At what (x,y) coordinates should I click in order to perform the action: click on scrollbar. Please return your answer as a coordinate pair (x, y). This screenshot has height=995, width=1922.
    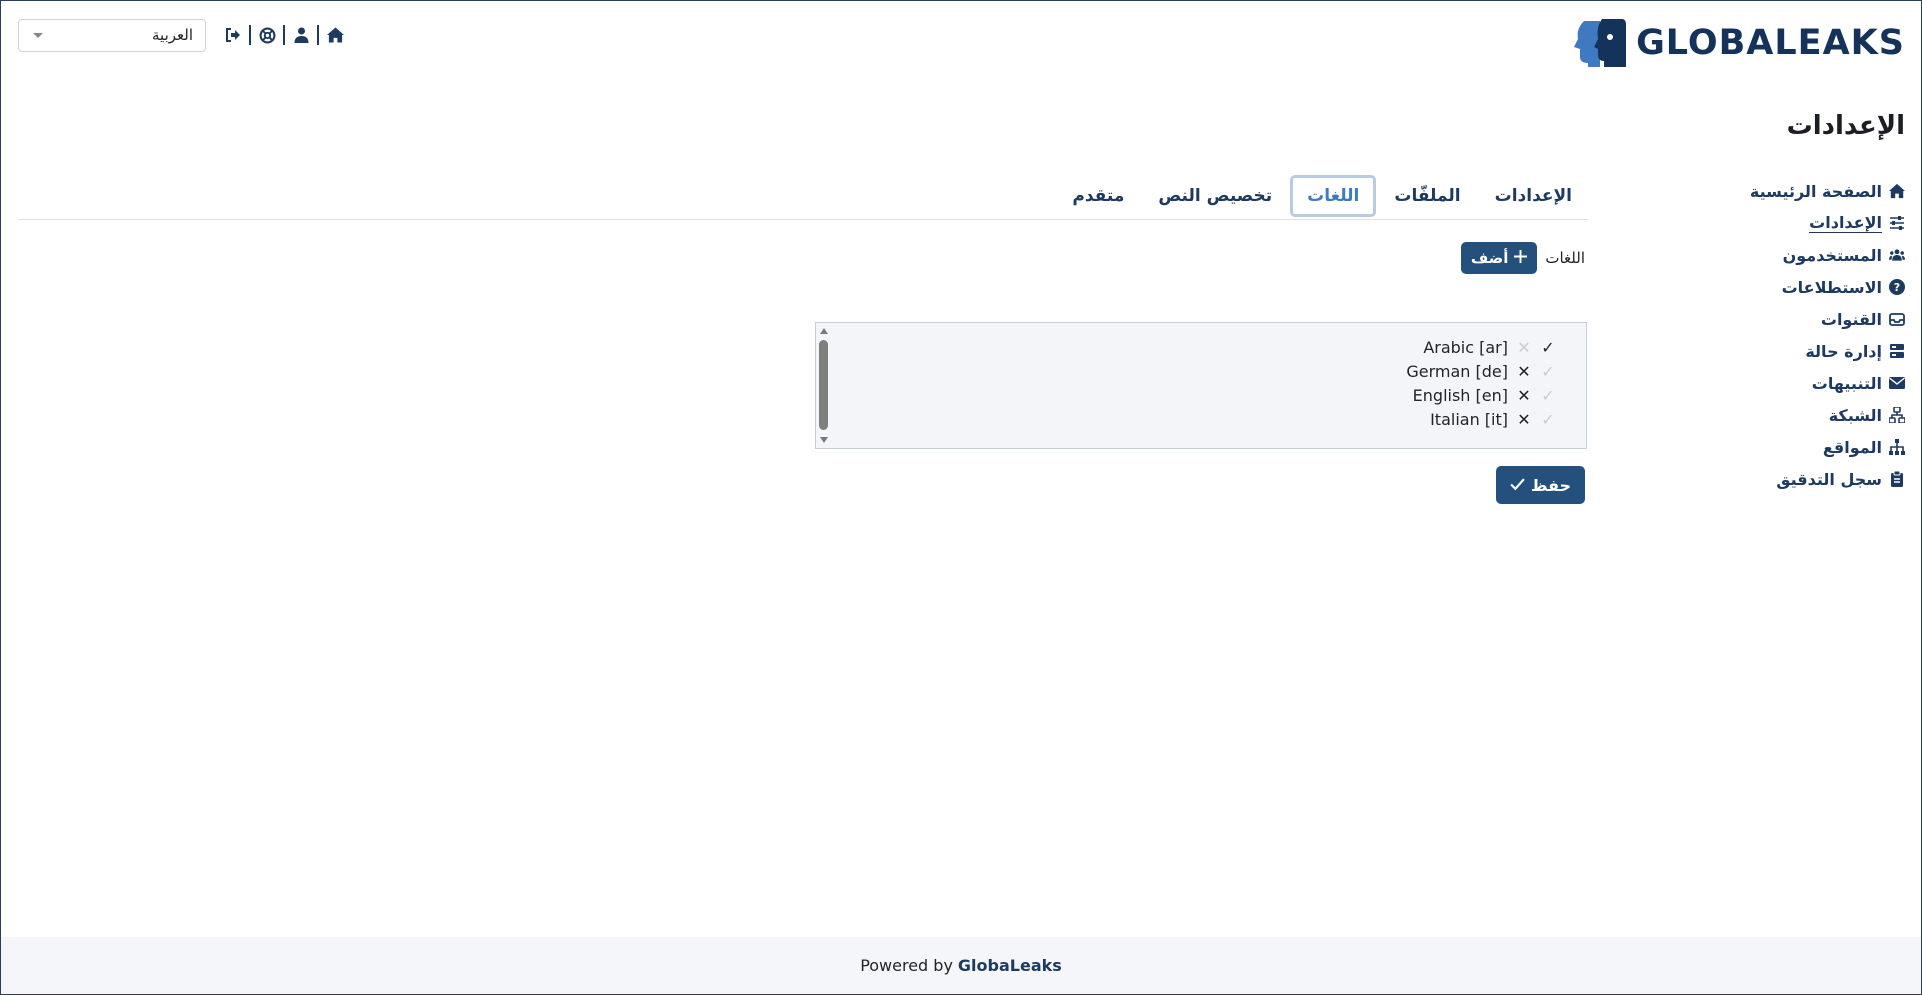
    Looking at the image, I should click on (824, 385).